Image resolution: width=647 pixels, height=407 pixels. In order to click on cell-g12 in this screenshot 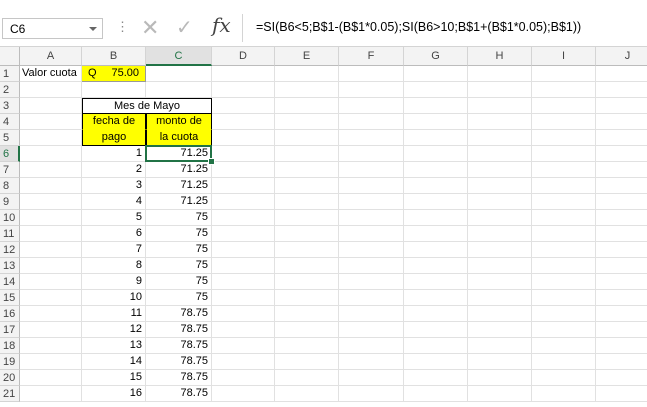, I will do `click(436, 250)`.